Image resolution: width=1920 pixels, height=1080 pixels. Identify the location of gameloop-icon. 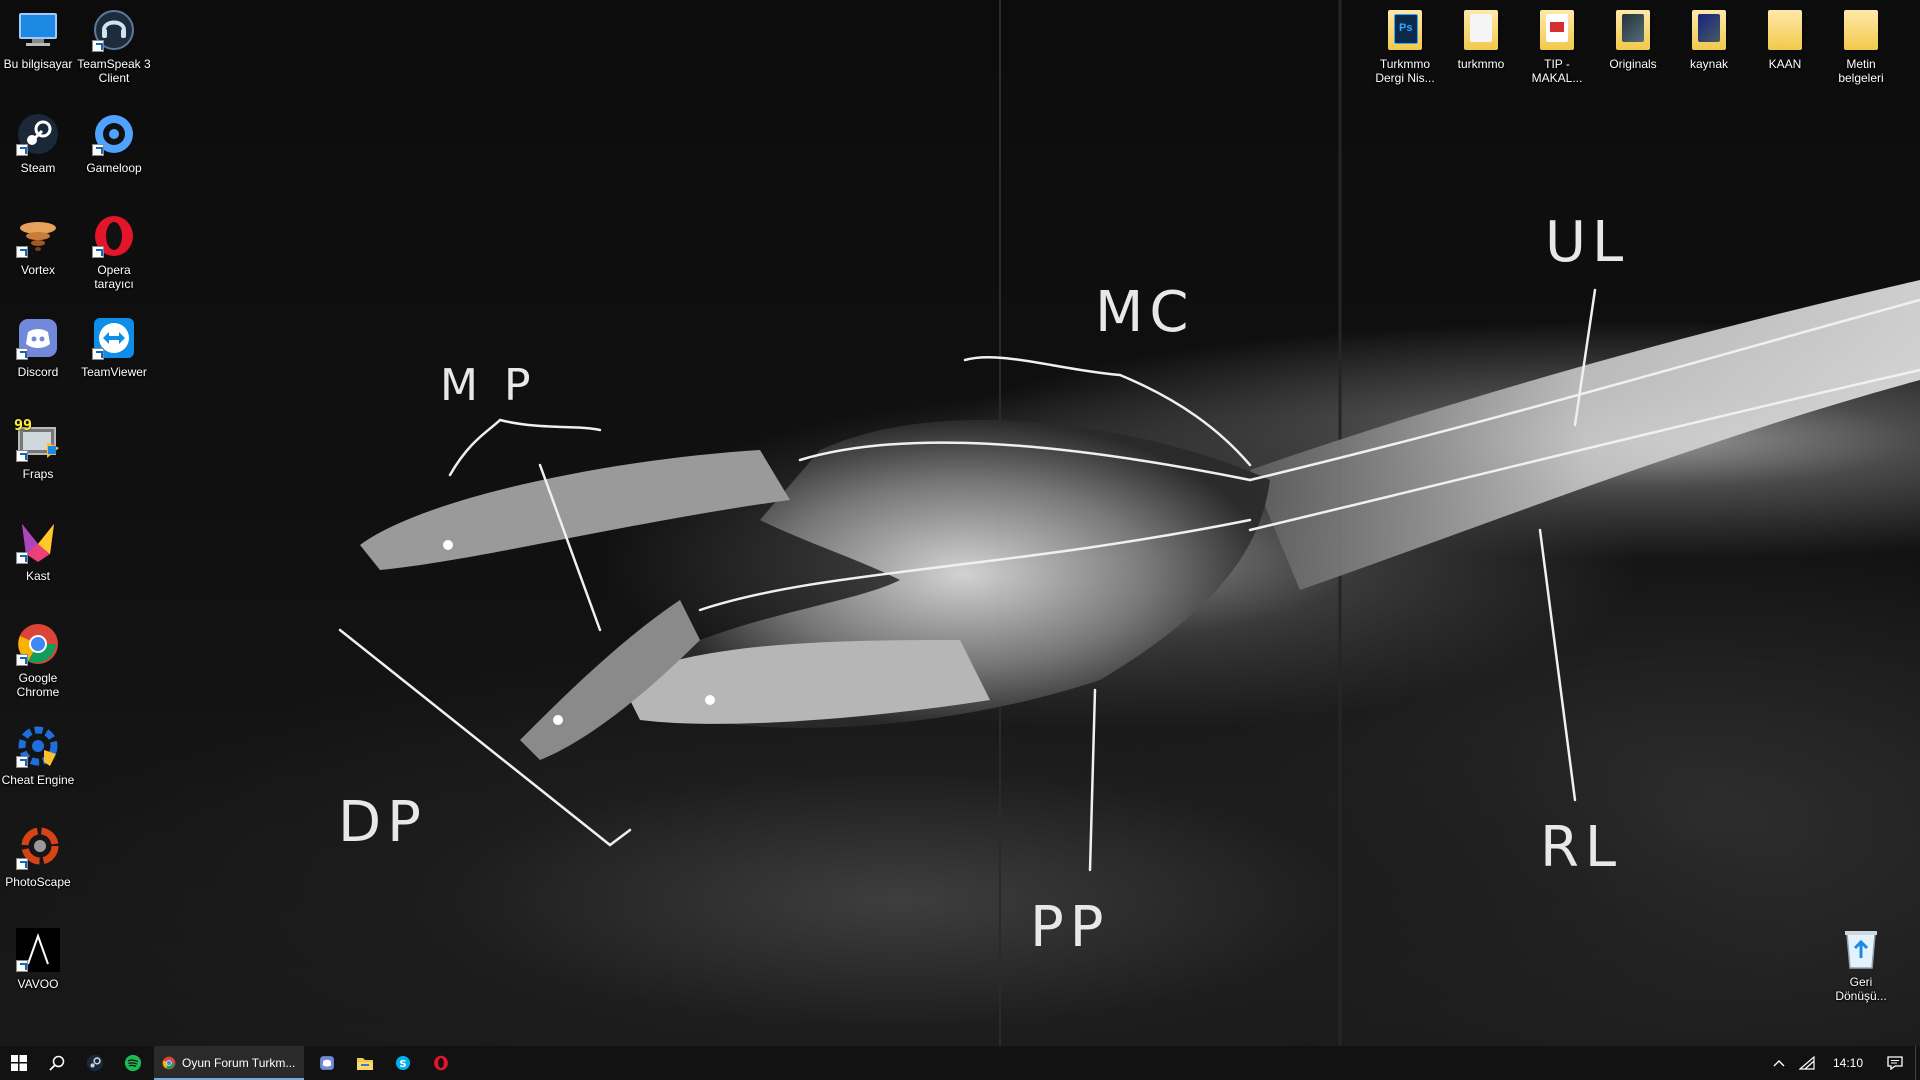
(114, 134).